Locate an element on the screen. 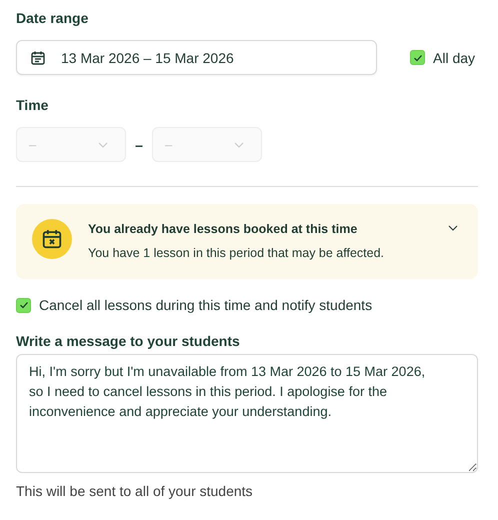 This screenshot has width=498, height=520. date-range-field: 13 Mar 2026 – 15 Mar 2026 is located at coordinates (196, 57).